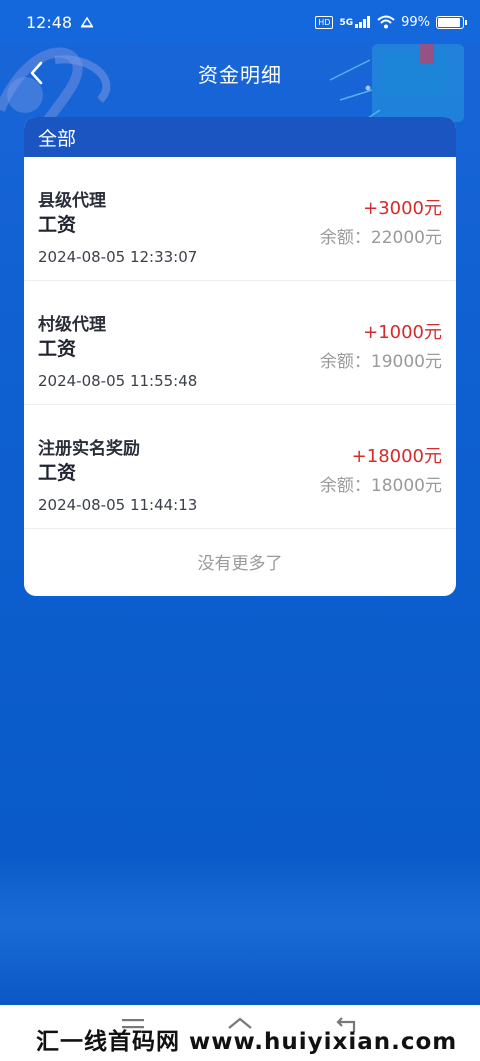 This screenshot has height=1061, width=480. What do you see at coordinates (240, 22) in the screenshot?
I see `status-bar: 12:48 HD 5G 99%` at bounding box center [240, 22].